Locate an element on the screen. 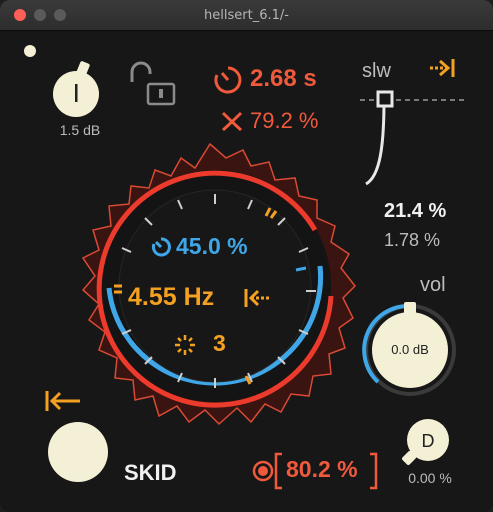 This screenshot has height=512, width=493. window-title: hellsert_6.1/- is located at coordinates (246, 15).